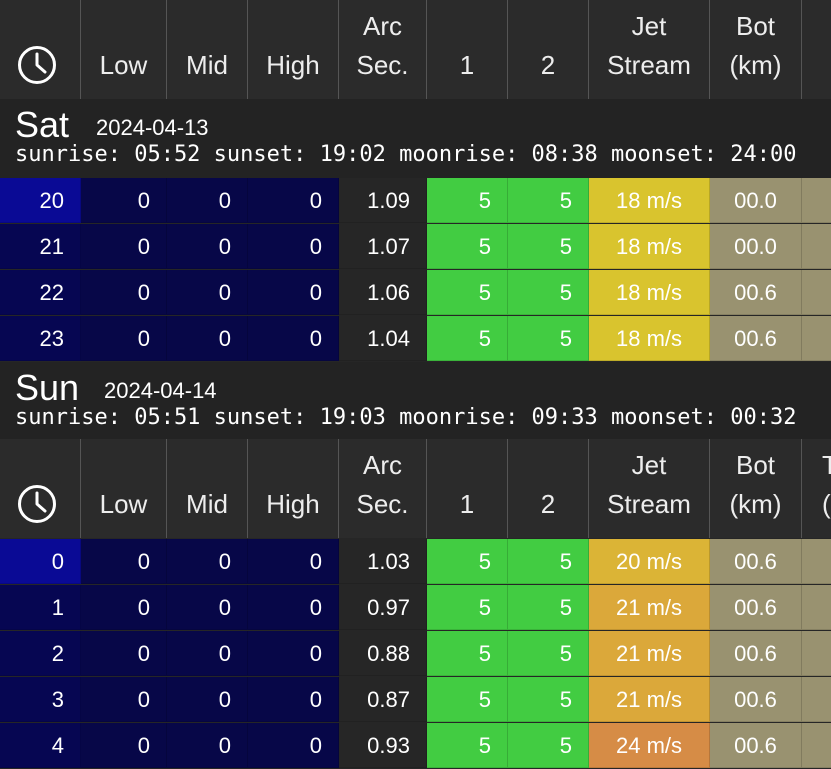 This screenshot has height=769, width=831. Describe the element at coordinates (826, 504) in the screenshot. I see `header-extra-partial-label: (` at that location.